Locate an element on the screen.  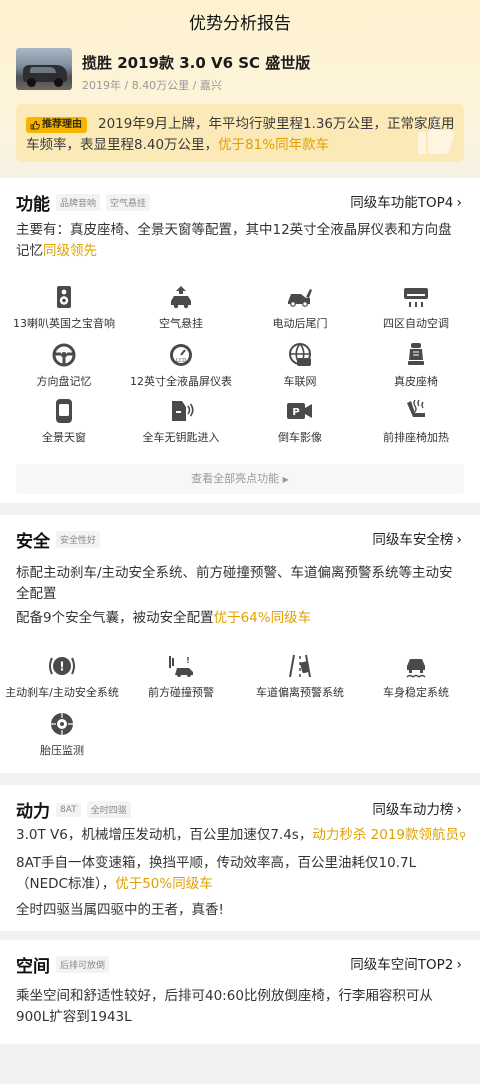
car-name: 揽胜 2019款 3.0 V6 SC 盛世版 is located at coordinates (196, 63).